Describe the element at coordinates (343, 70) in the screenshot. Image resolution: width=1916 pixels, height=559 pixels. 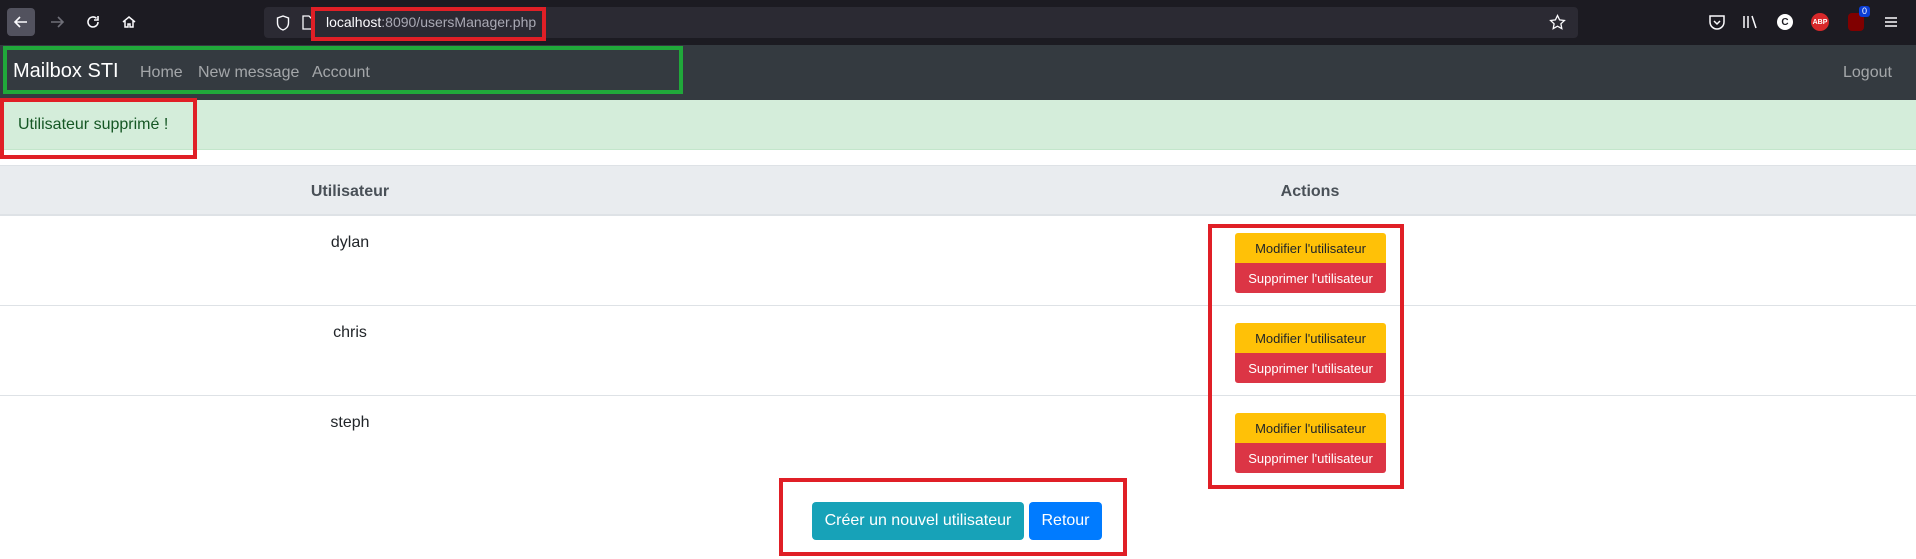
I see `annotation-box-navbar` at that location.